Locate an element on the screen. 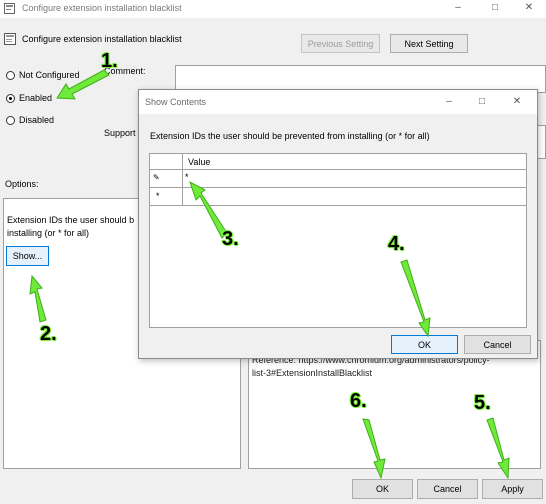 This screenshot has height=504, width=546. arrow-4-icon is located at coordinates (415, 298).